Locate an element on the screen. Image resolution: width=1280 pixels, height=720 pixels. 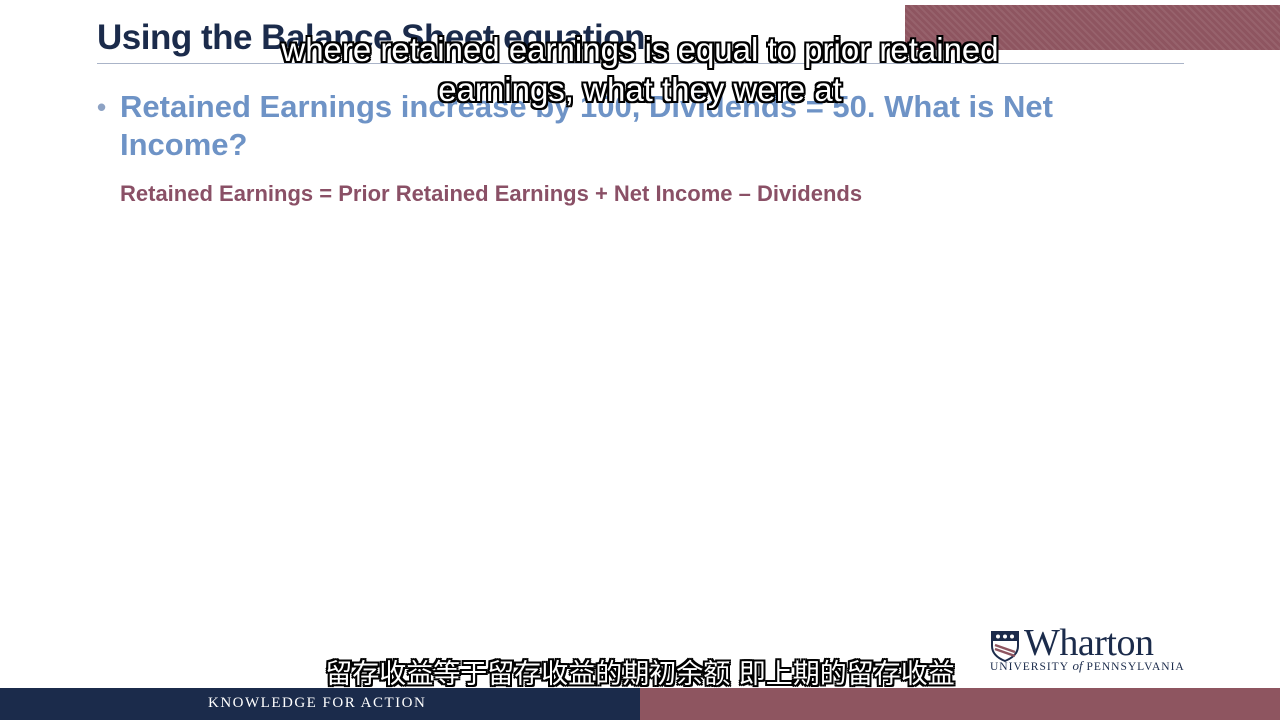
subtitle-caption-chinese: 留存收益等于留存收益的期初余额 即上期的留存收益 is located at coordinates (640, 674).